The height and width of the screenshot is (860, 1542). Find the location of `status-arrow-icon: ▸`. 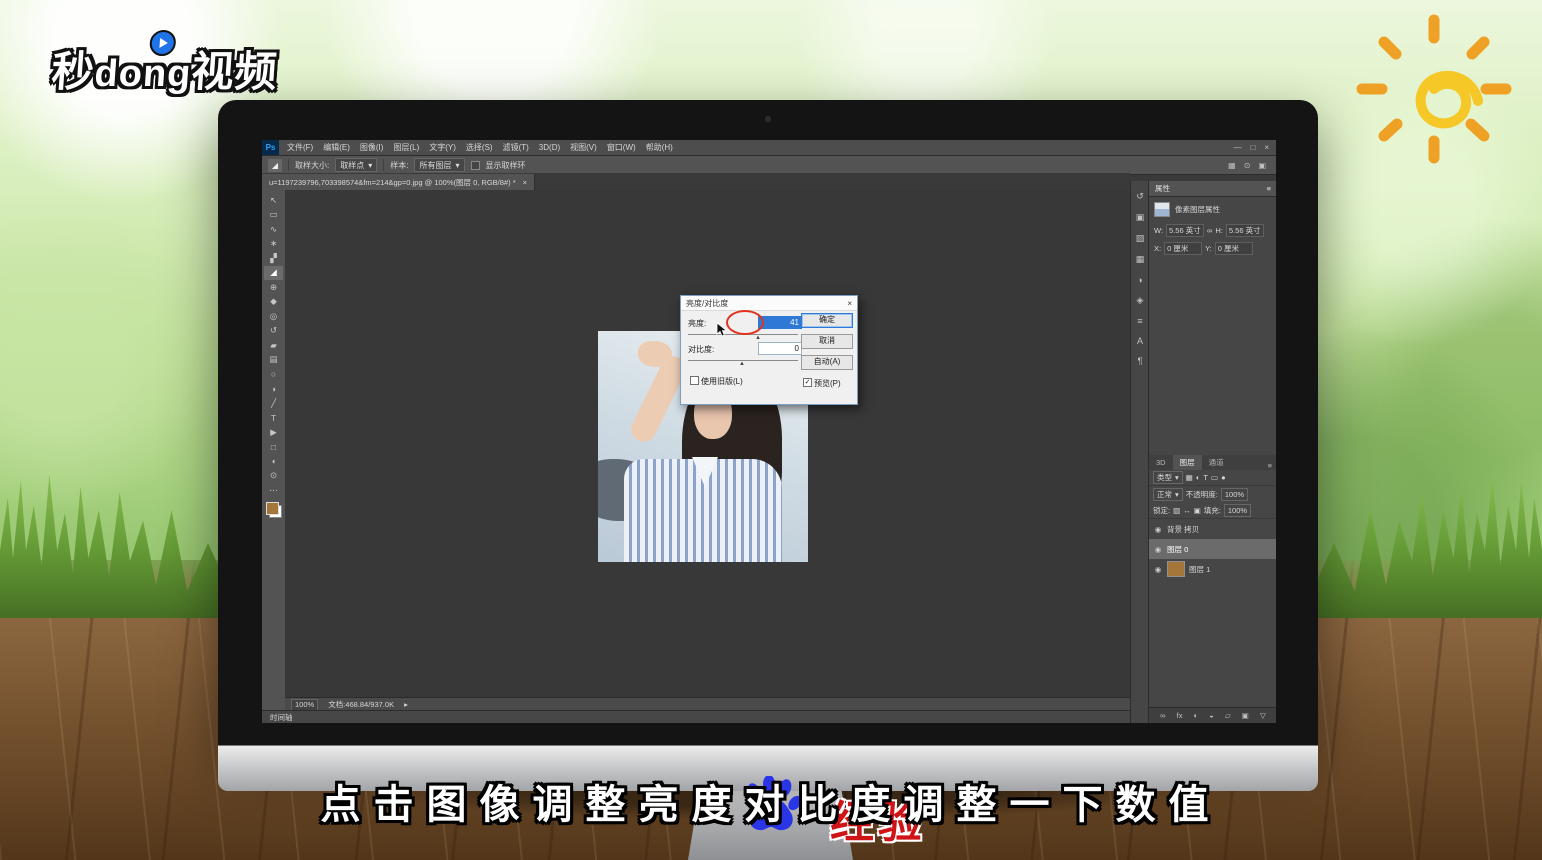

status-arrow-icon: ▸ is located at coordinates (406, 704).